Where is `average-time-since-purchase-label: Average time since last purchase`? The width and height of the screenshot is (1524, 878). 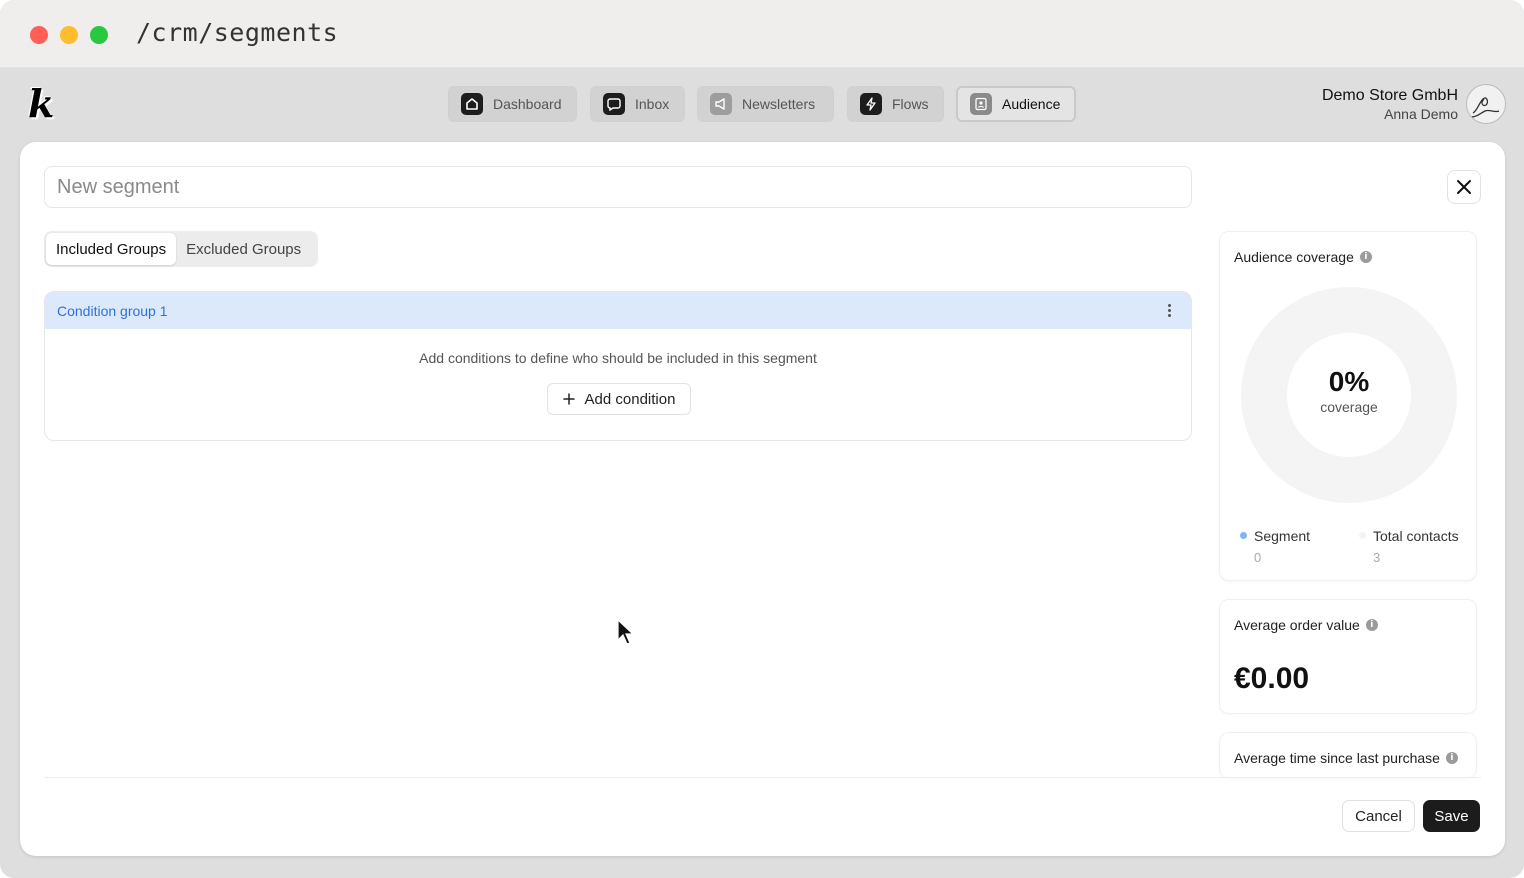
average-time-since-purchase-label: Average time since last purchase is located at coordinates (1337, 758).